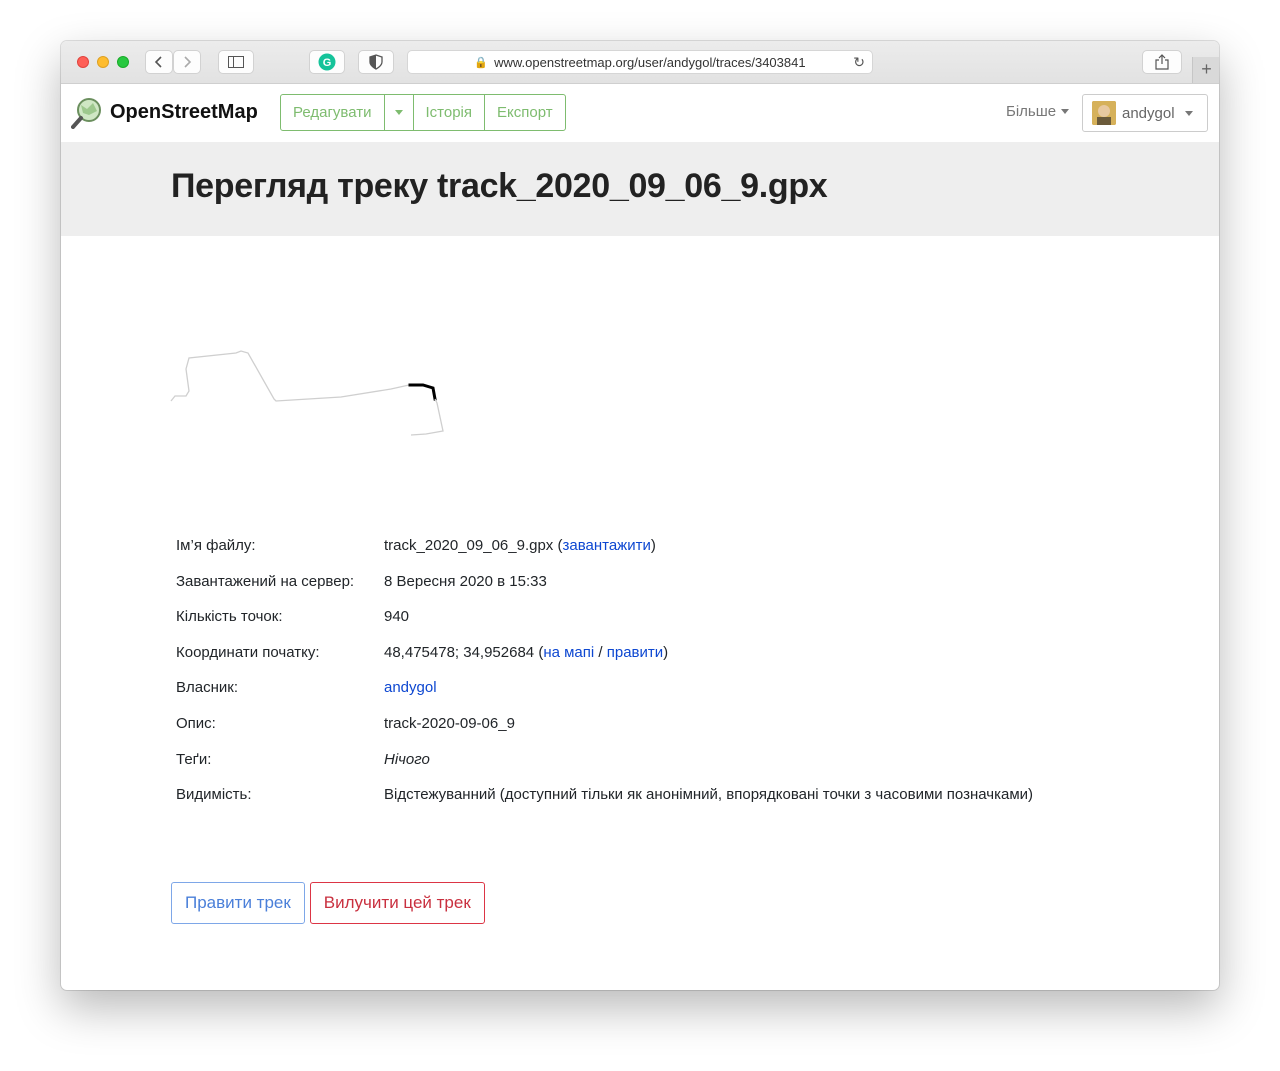  What do you see at coordinates (1205, 70) in the screenshot?
I see `new-tab-button: +` at bounding box center [1205, 70].